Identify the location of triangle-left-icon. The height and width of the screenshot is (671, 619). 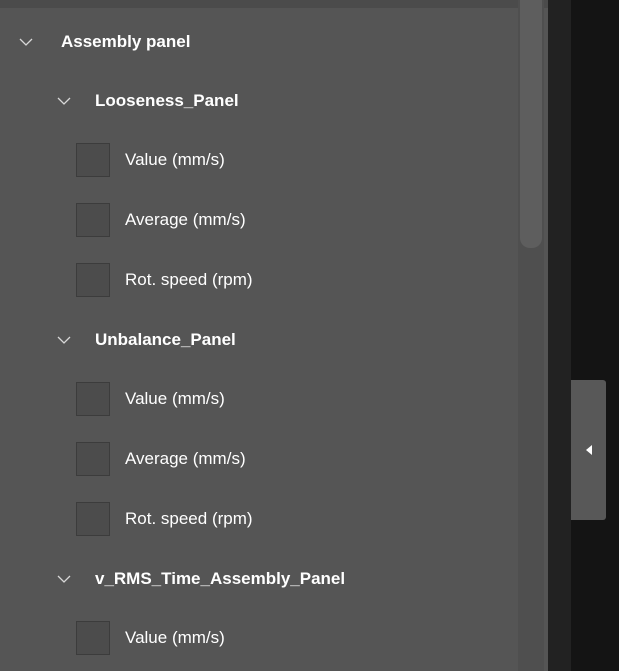
(588, 450).